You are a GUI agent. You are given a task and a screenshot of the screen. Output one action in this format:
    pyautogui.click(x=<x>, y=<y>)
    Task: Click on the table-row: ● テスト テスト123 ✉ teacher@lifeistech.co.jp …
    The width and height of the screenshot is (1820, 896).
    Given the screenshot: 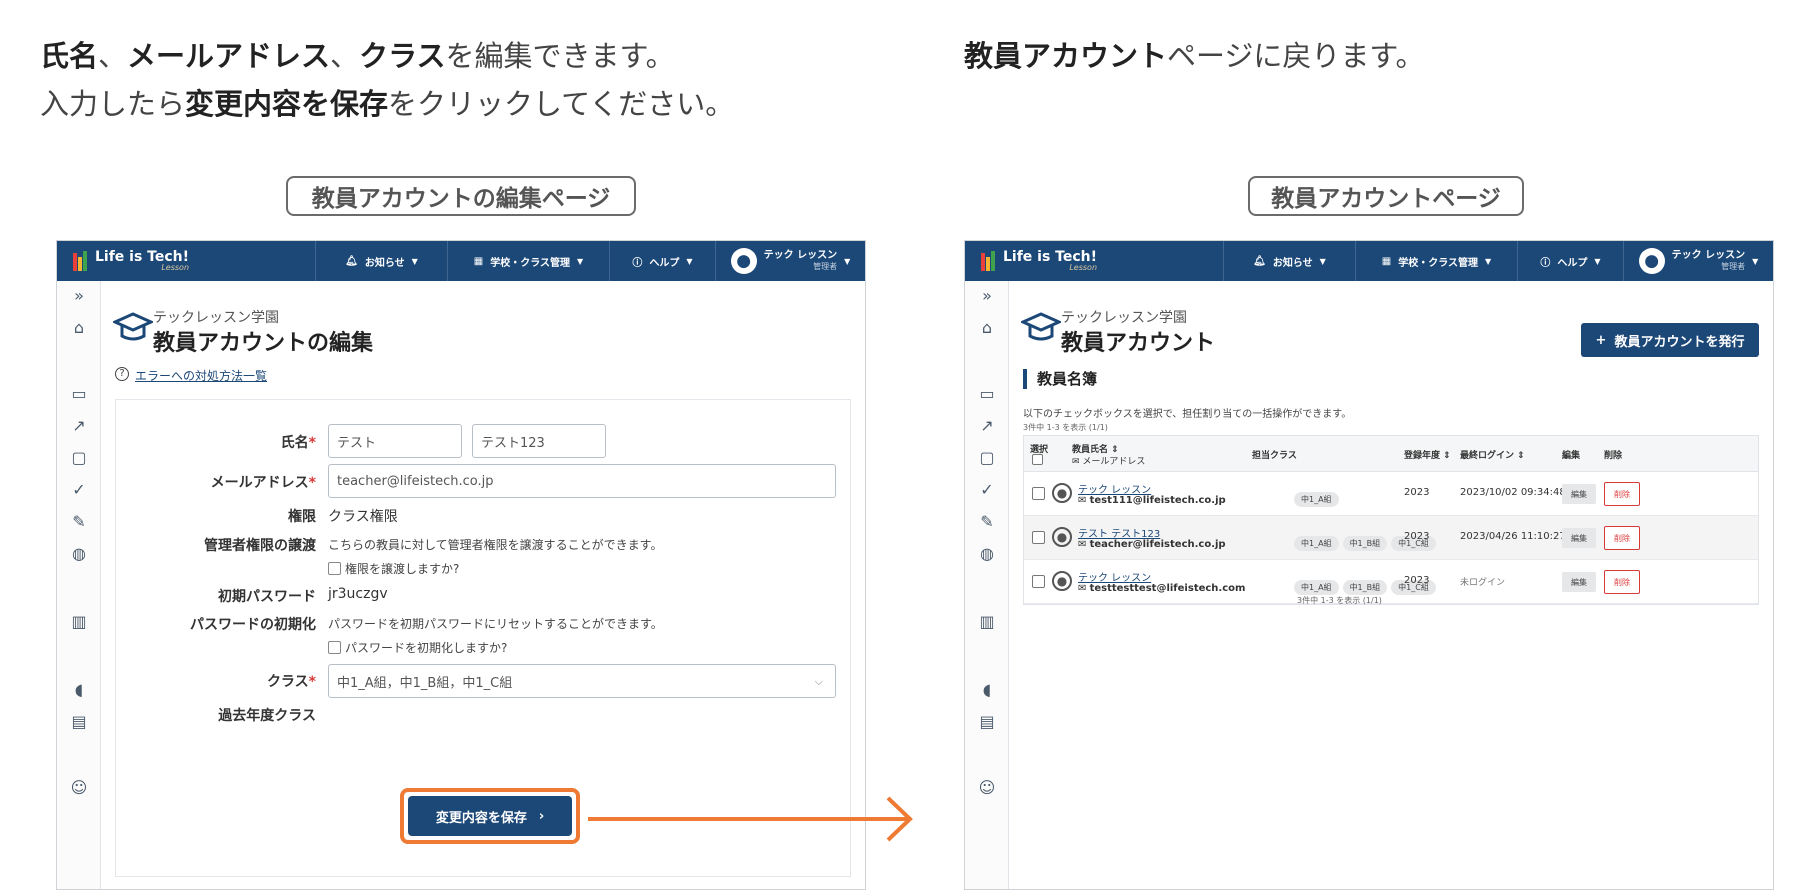 What is the action you would take?
    pyautogui.click(x=1391, y=538)
    